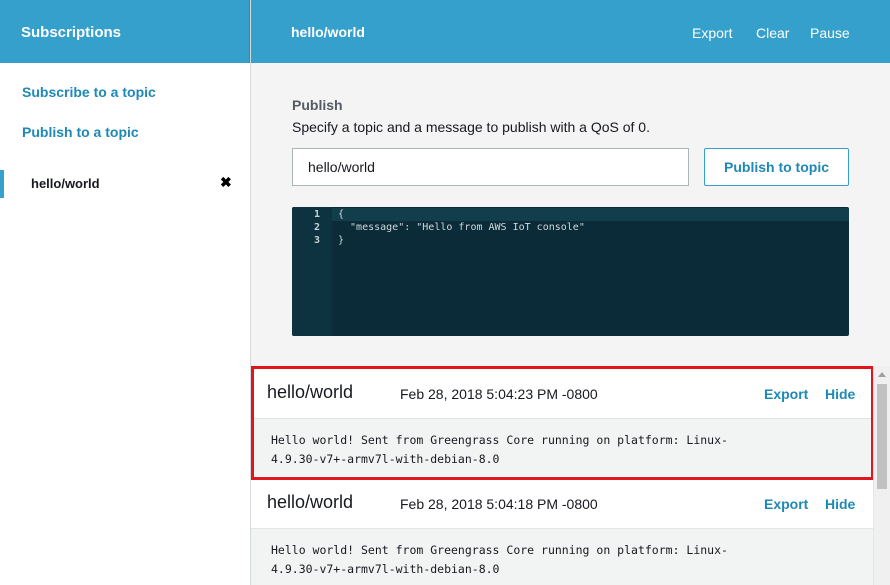 The height and width of the screenshot is (585, 890). I want to click on subscription-label: hello/world, so click(65, 183).